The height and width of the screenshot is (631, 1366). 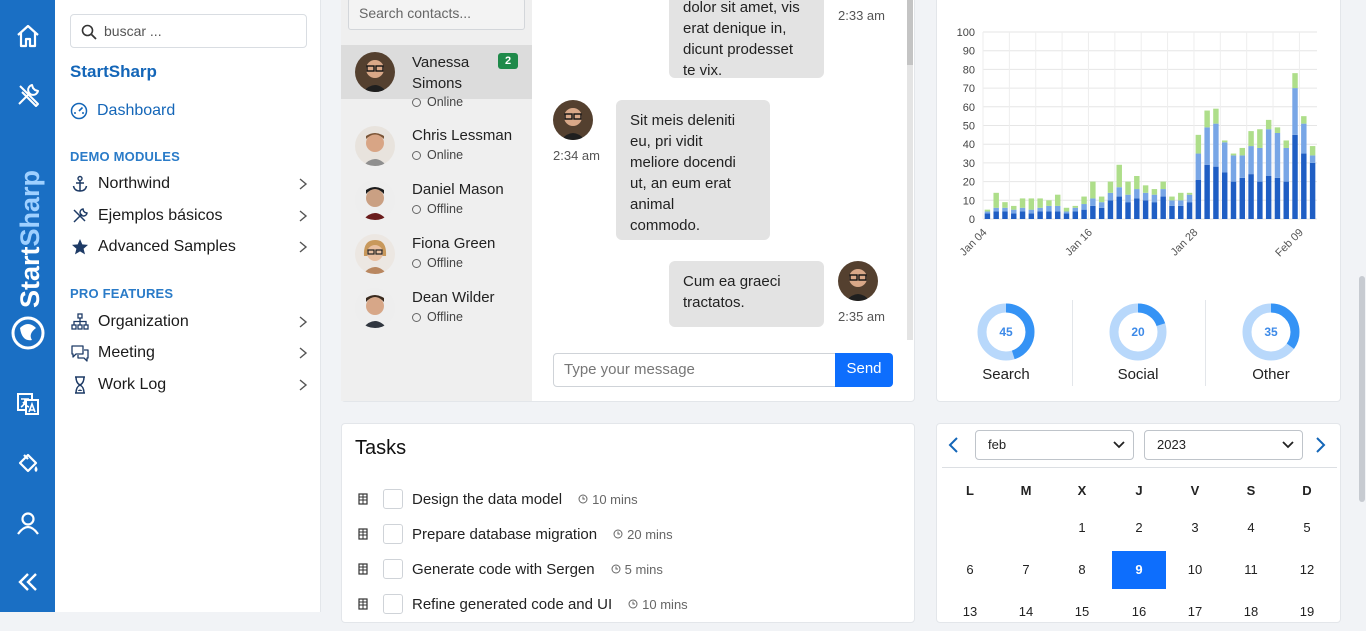 I want to click on contact-item: Daniel Mason Offline, so click(x=436, y=200).